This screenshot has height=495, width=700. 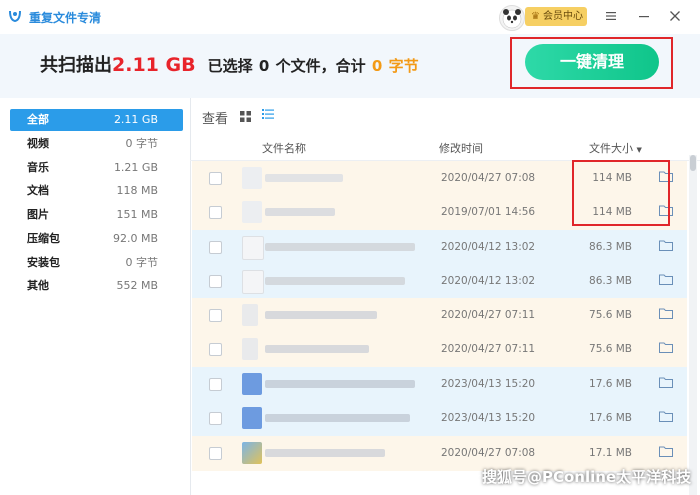 I want to click on close-button, so click(x=675, y=16).